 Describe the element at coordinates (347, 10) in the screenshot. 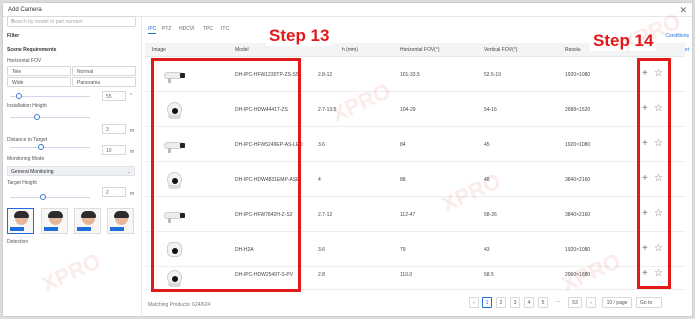

I see `dialog-titlebar: Add Camera ✕` at that location.